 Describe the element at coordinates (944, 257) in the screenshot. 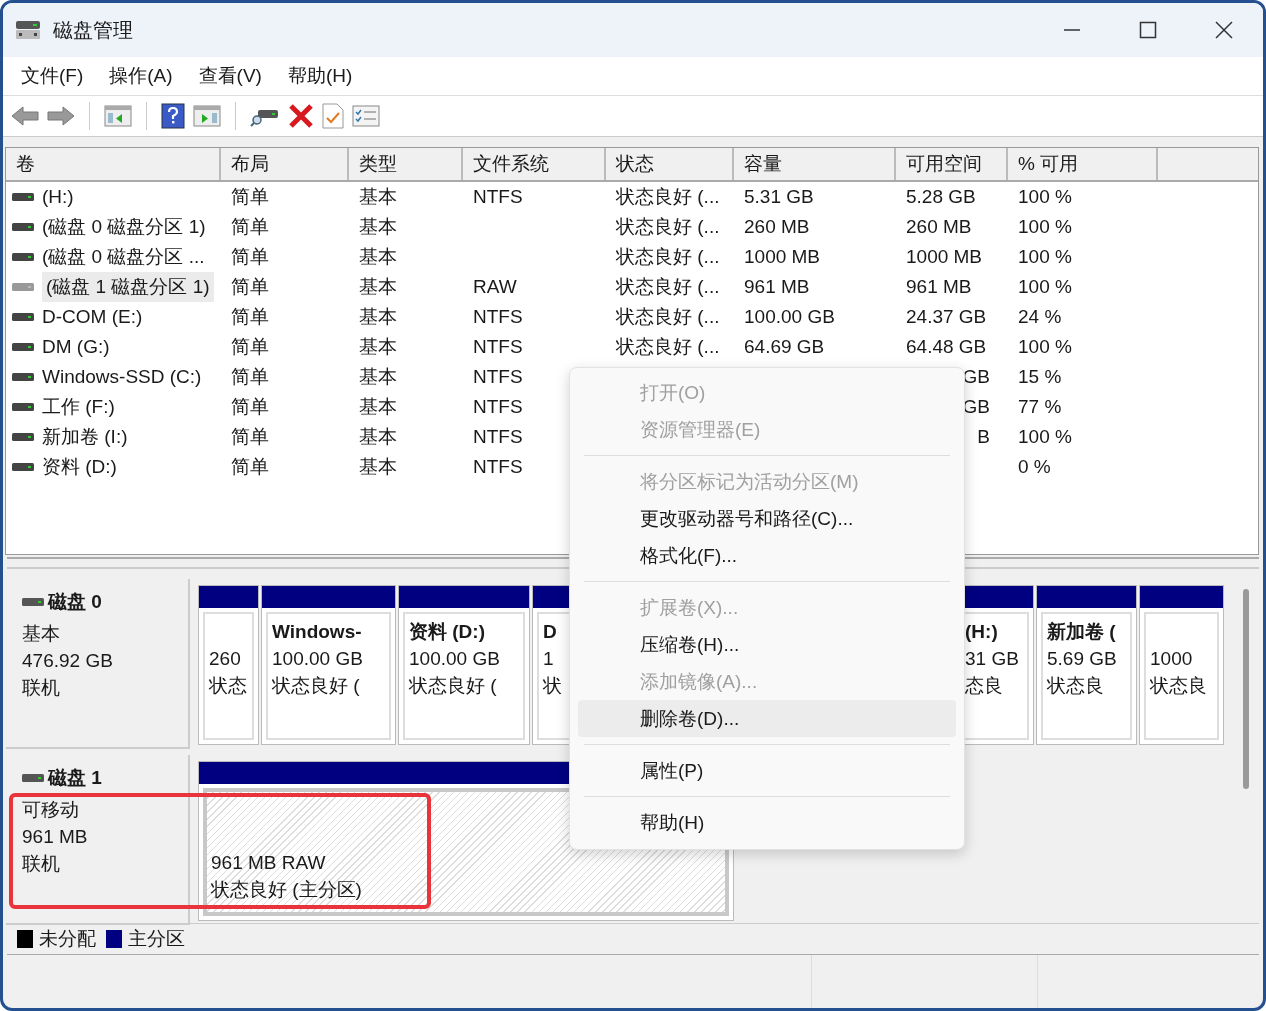

I see `free-space-cell-text: 1000 MB` at that location.